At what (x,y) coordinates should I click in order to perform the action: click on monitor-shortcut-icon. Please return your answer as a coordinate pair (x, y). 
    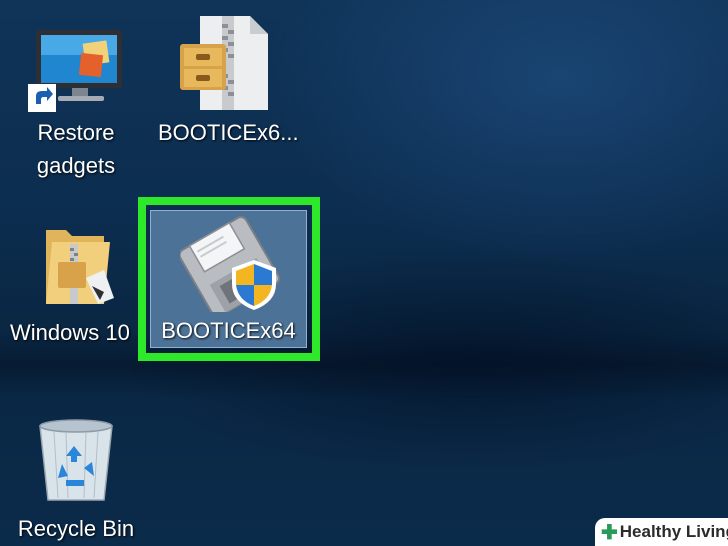
    Looking at the image, I should click on (75, 71).